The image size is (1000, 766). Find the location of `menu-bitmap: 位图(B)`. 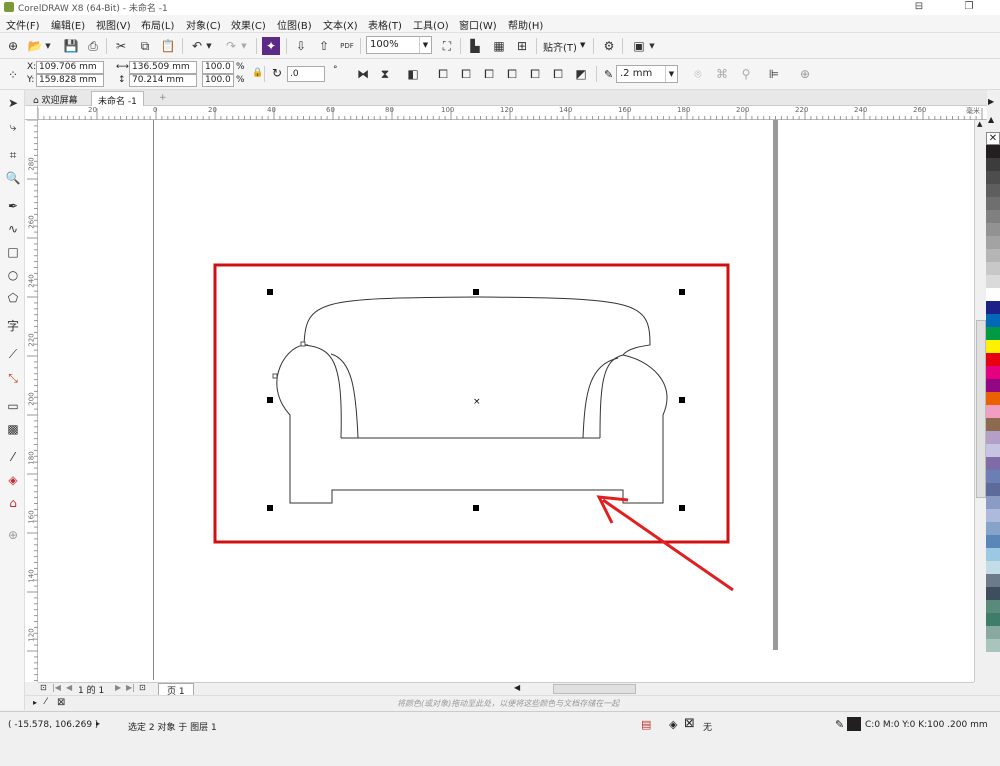

menu-bitmap: 位图(B) is located at coordinates (294, 24).